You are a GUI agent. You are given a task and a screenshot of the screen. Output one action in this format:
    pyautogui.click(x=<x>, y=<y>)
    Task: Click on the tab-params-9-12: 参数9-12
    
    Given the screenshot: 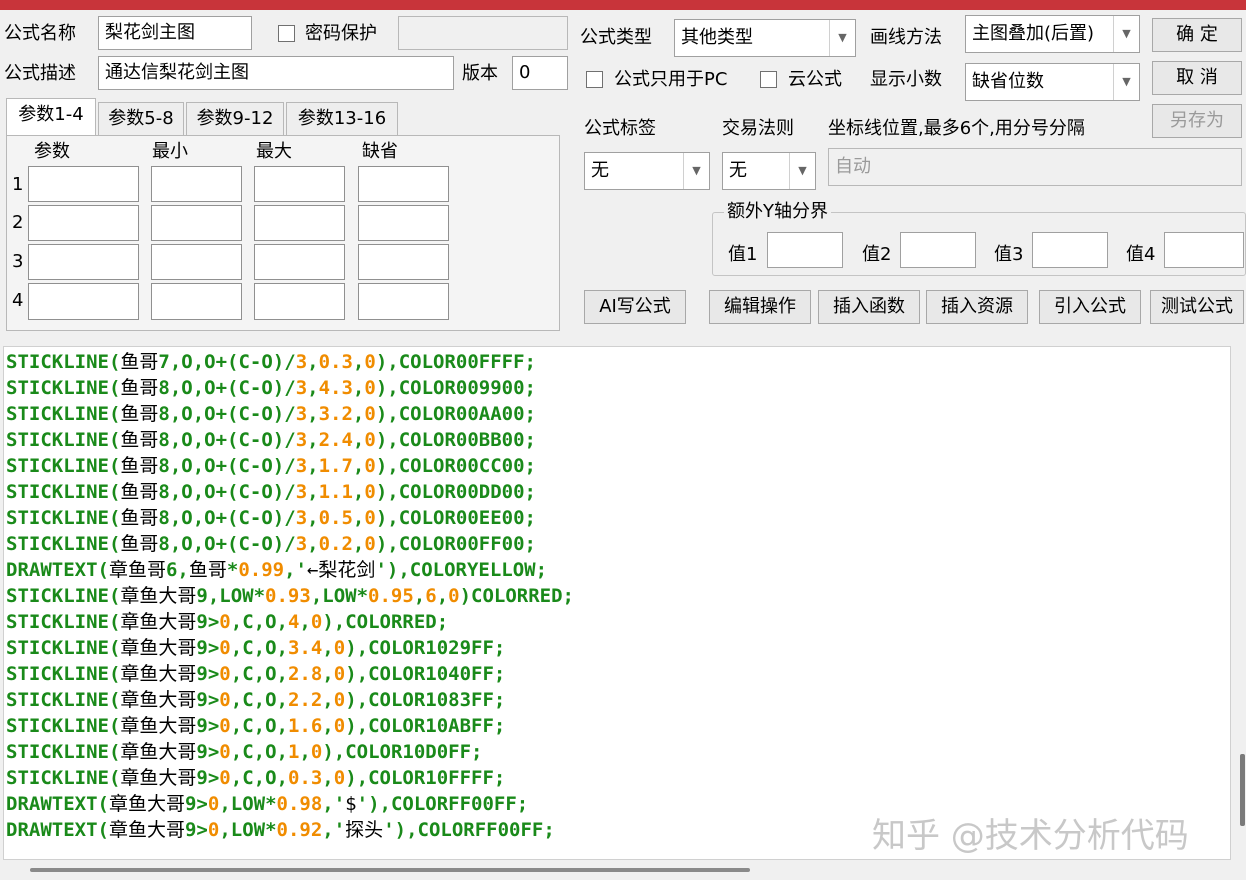 What is the action you would take?
    pyautogui.click(x=235, y=119)
    